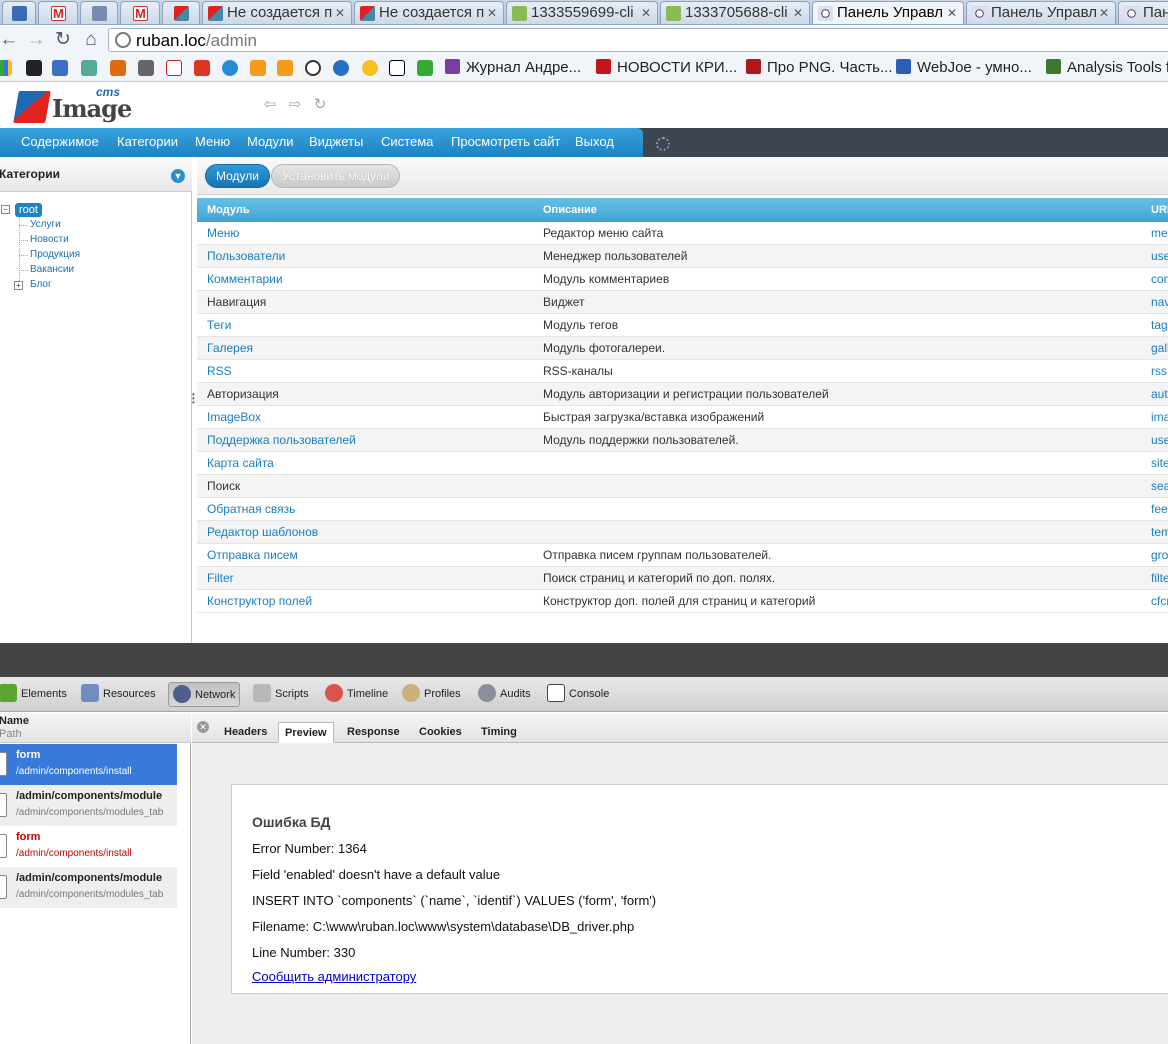 This screenshot has width=1168, height=1044. What do you see at coordinates (407, 141) in the screenshot?
I see `menu-item-system: Система` at bounding box center [407, 141].